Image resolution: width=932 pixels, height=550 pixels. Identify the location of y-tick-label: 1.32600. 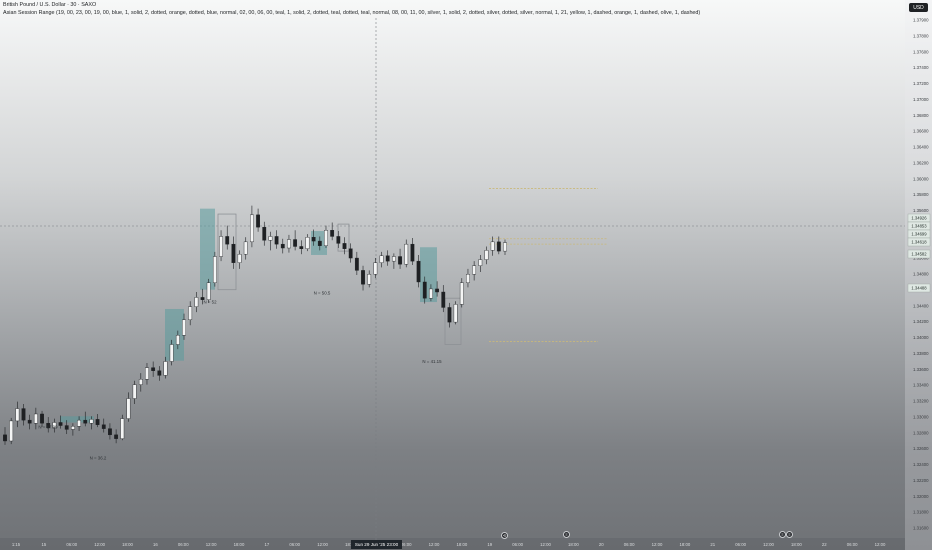
(921, 448).